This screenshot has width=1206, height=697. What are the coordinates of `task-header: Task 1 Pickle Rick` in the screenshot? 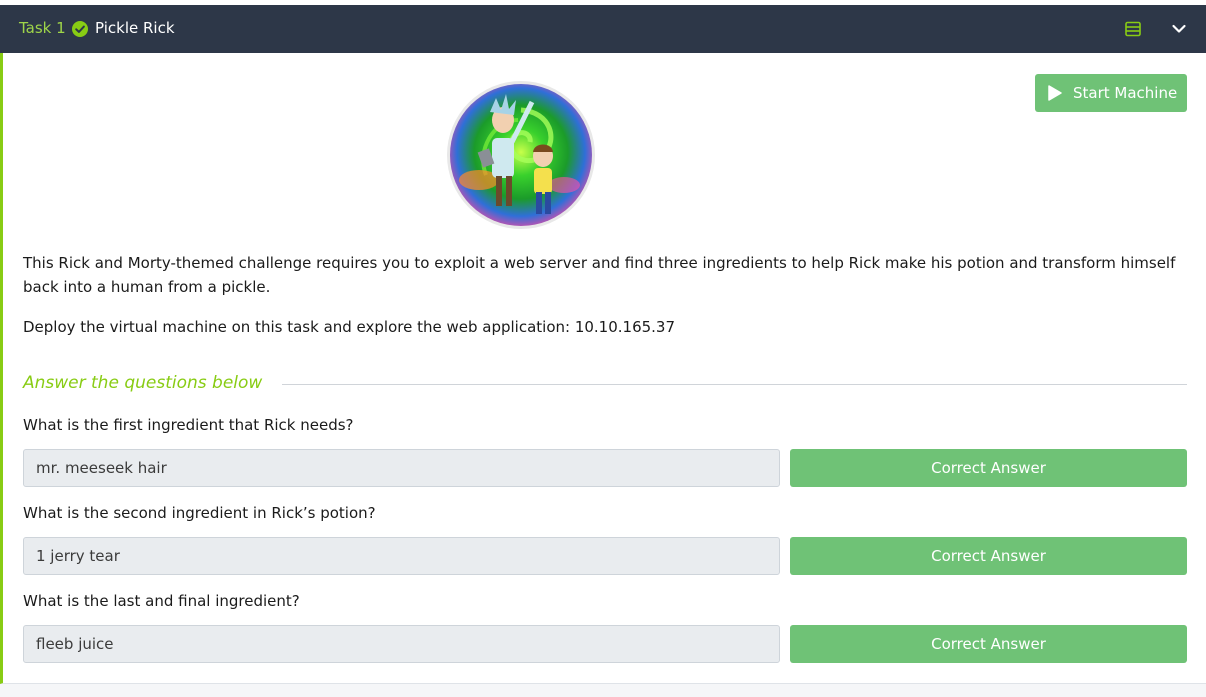 It's located at (603, 29).